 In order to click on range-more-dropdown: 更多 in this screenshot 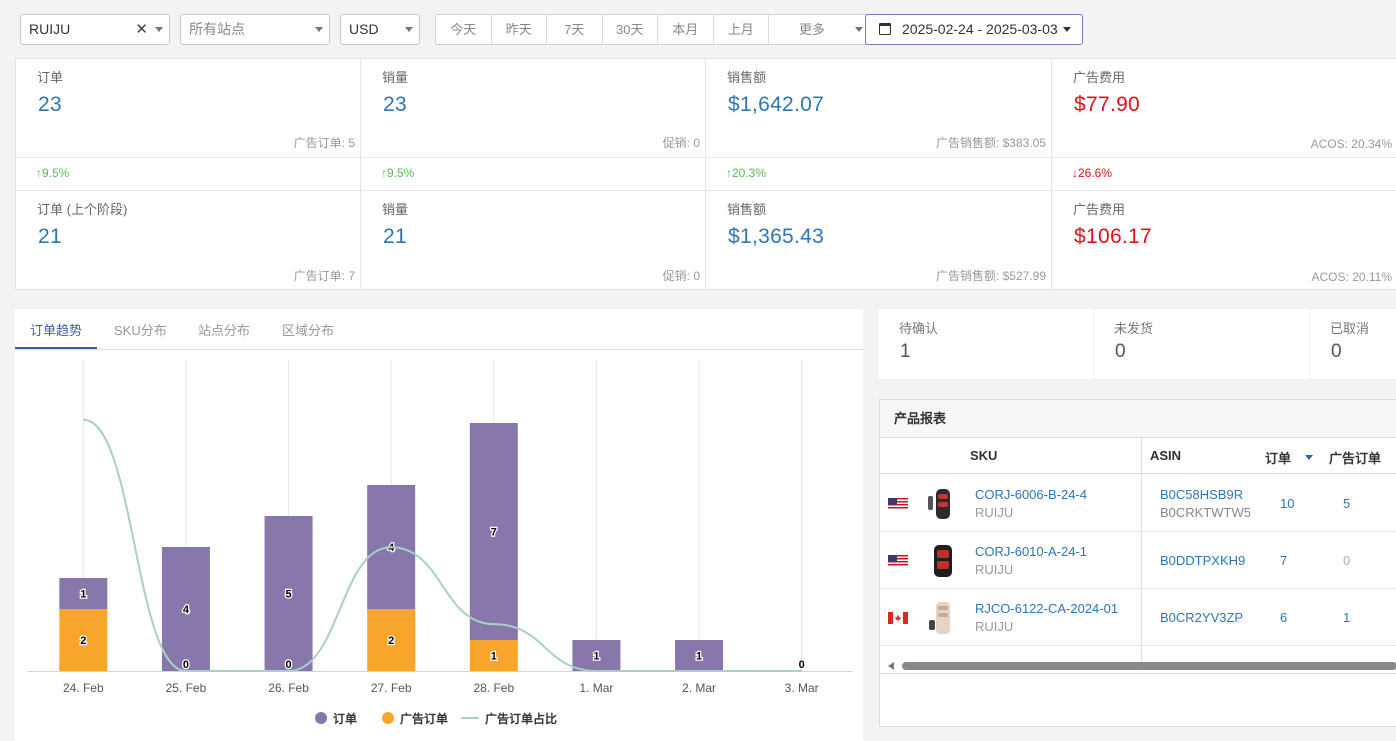, I will do `click(819, 29)`.